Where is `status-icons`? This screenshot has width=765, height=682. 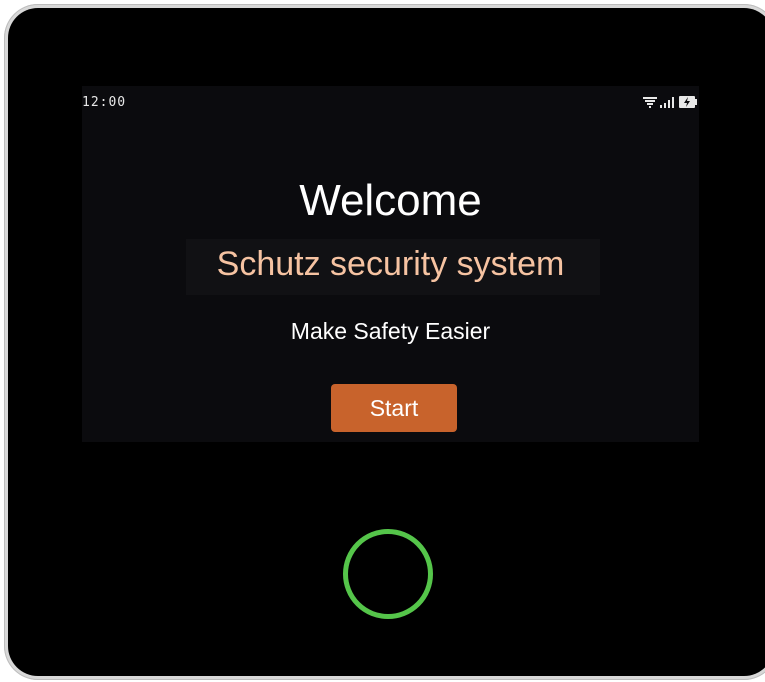
status-icons is located at coordinates (670, 102).